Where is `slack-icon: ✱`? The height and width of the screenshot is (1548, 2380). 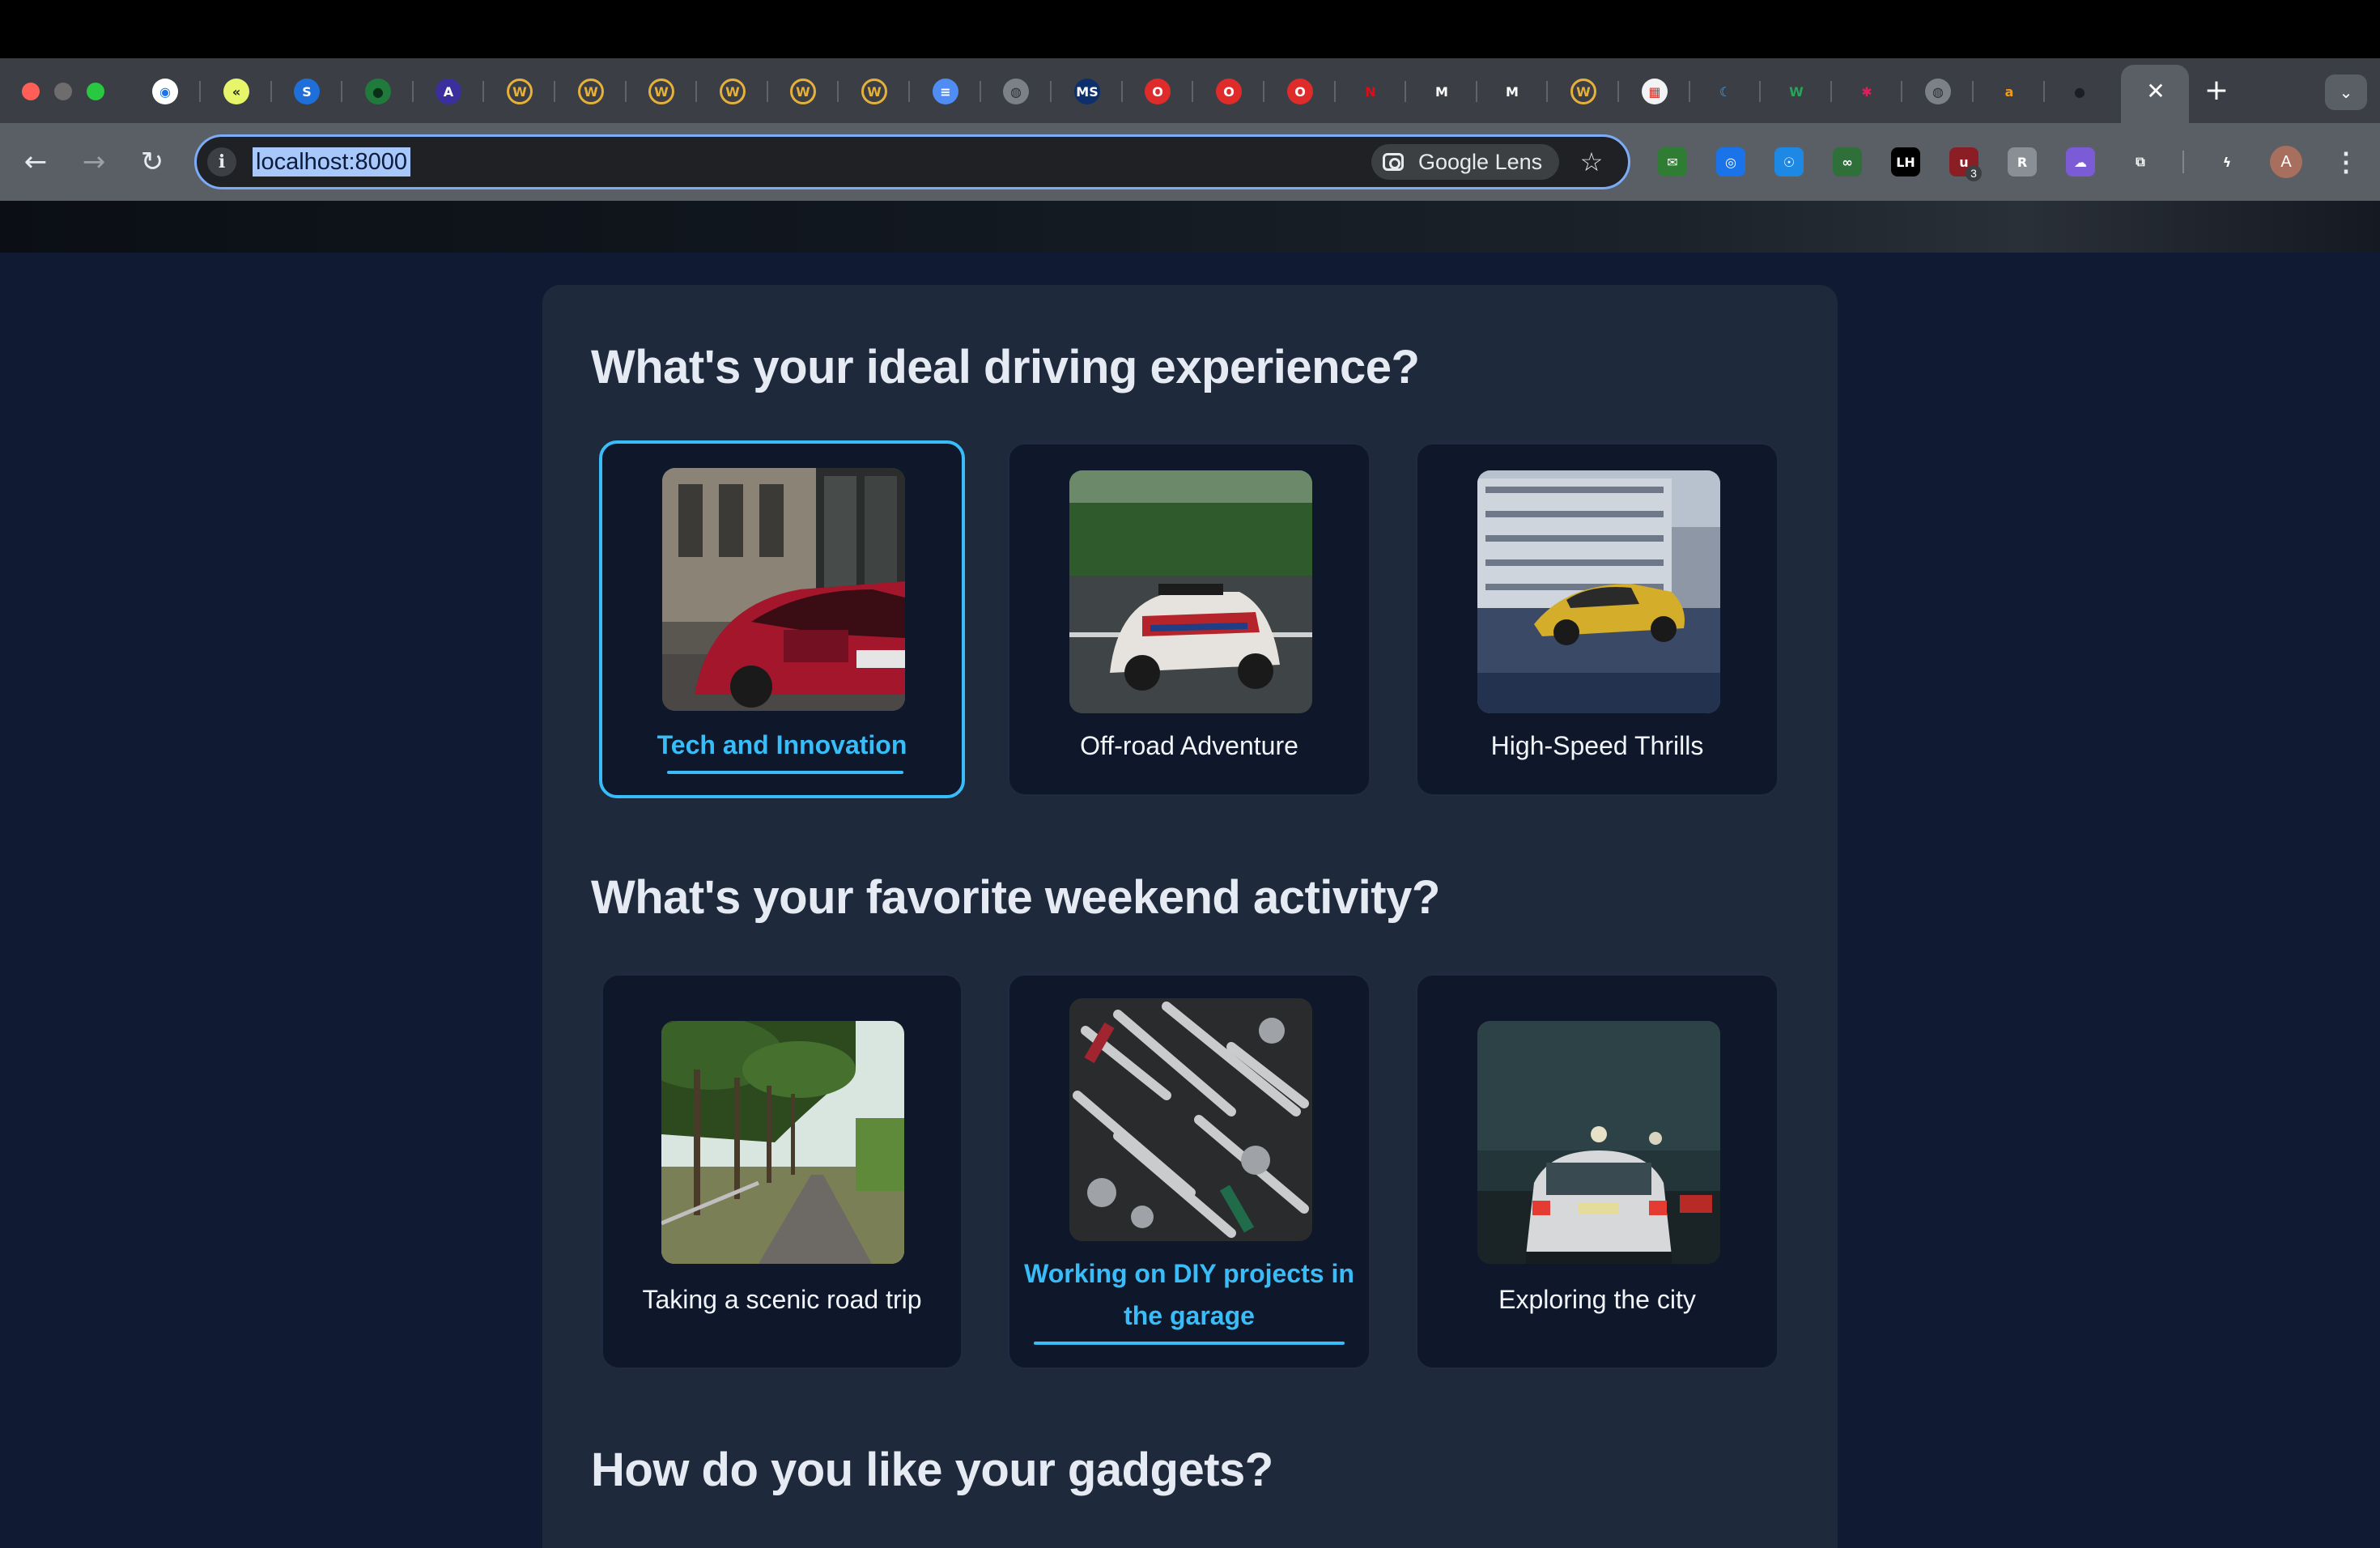
slack-icon: ✱ is located at coordinates (1867, 92).